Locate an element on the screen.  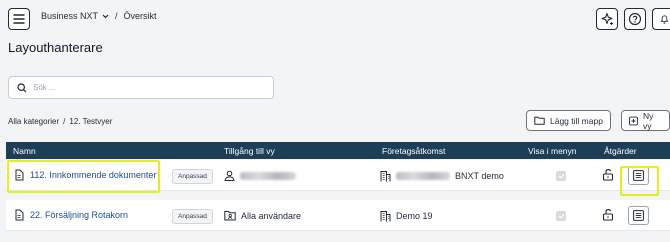
header-access: Tillgång till vy is located at coordinates (249, 151).